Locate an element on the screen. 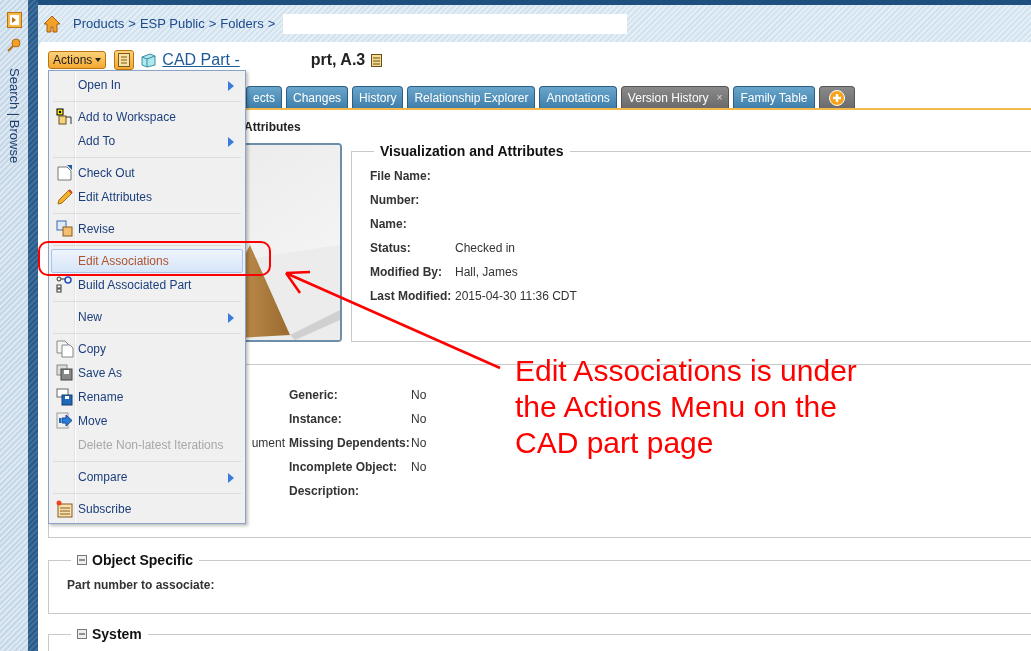 This screenshot has width=1031, height=651. add-tab-button is located at coordinates (836, 97).